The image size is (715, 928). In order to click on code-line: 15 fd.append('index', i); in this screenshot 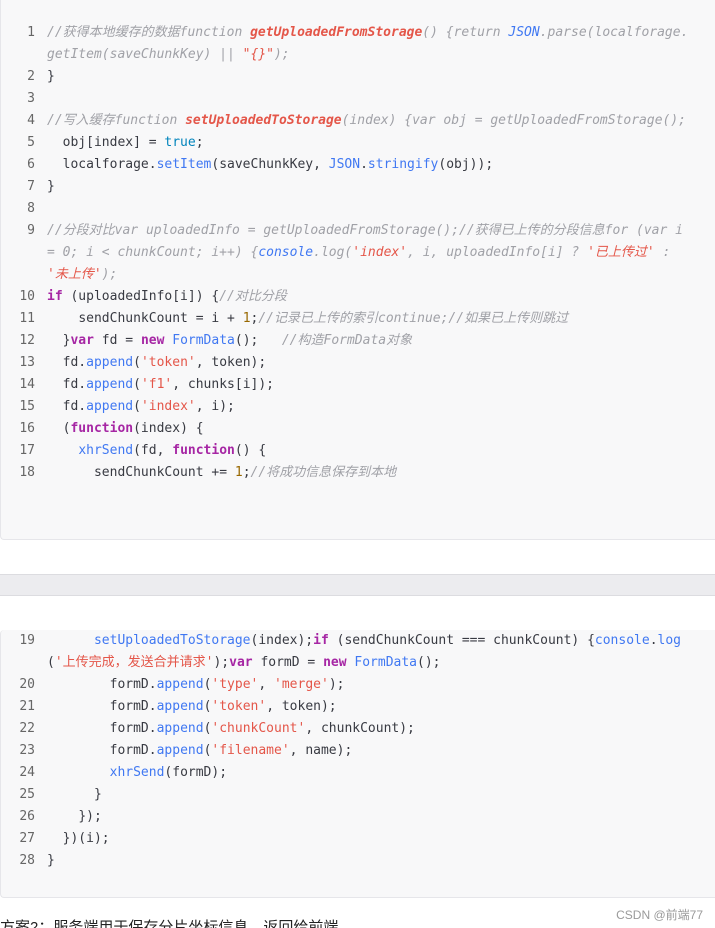, I will do `click(358, 407)`.